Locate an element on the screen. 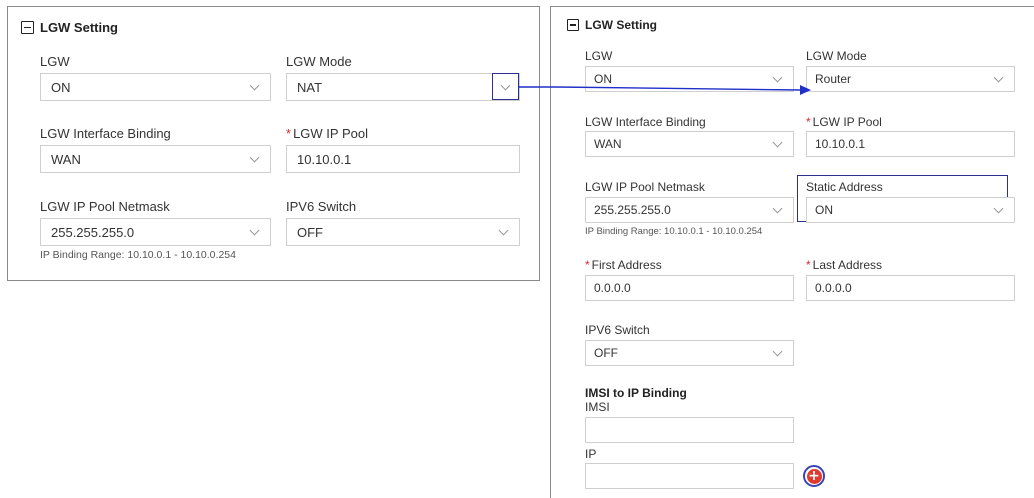  first-address-label: * First Address is located at coordinates (623, 265).